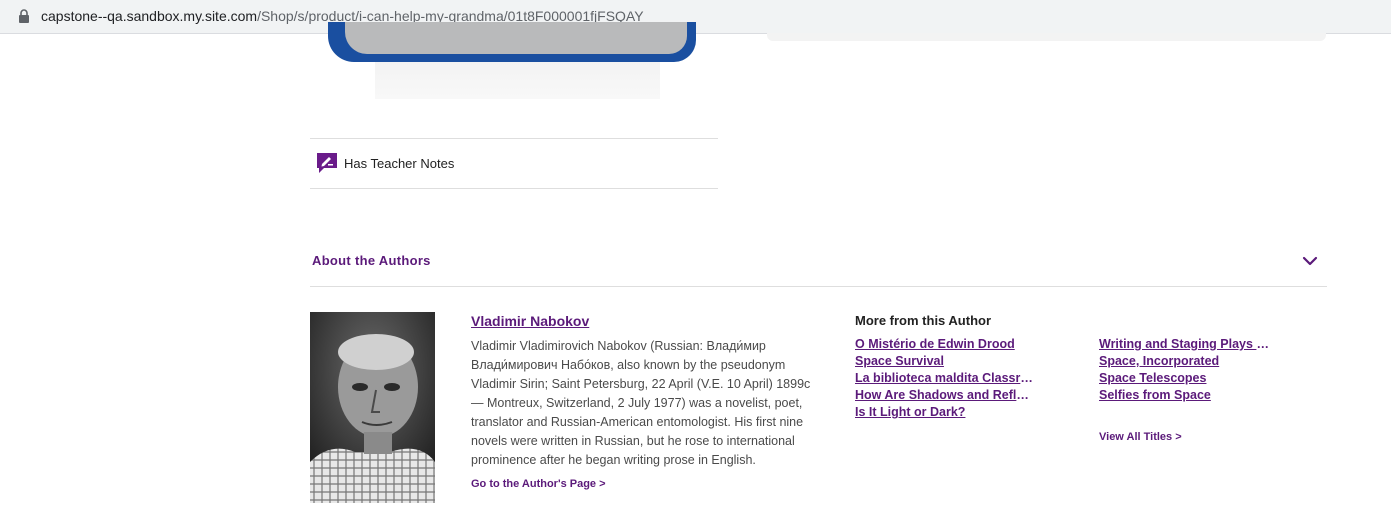 The width and height of the screenshot is (1391, 532). What do you see at coordinates (399, 163) in the screenshot?
I see `teacher-notes-label: Has Teacher Notes` at bounding box center [399, 163].